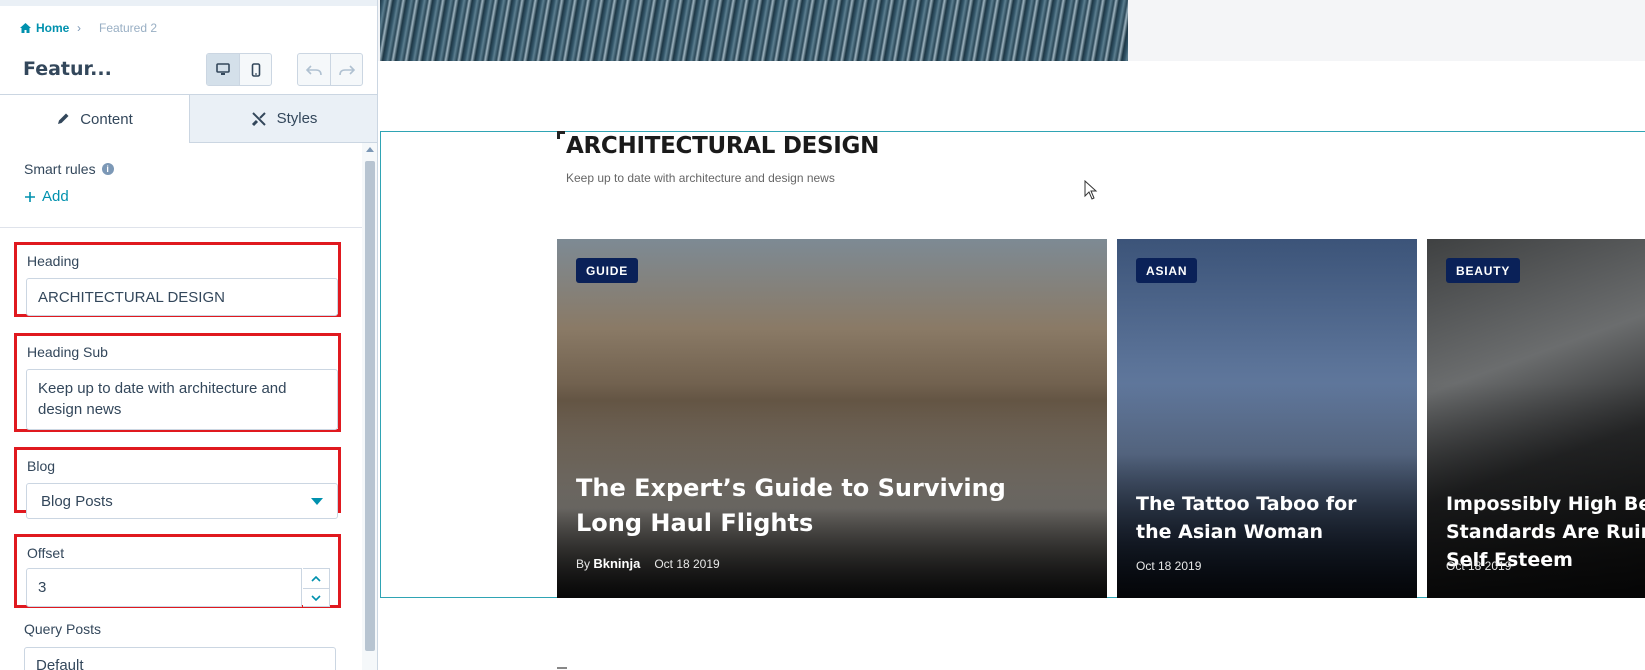  What do you see at coordinates (648, 563) in the screenshot?
I see `post-meta: By Bkninja Oct 18 2019` at bounding box center [648, 563].